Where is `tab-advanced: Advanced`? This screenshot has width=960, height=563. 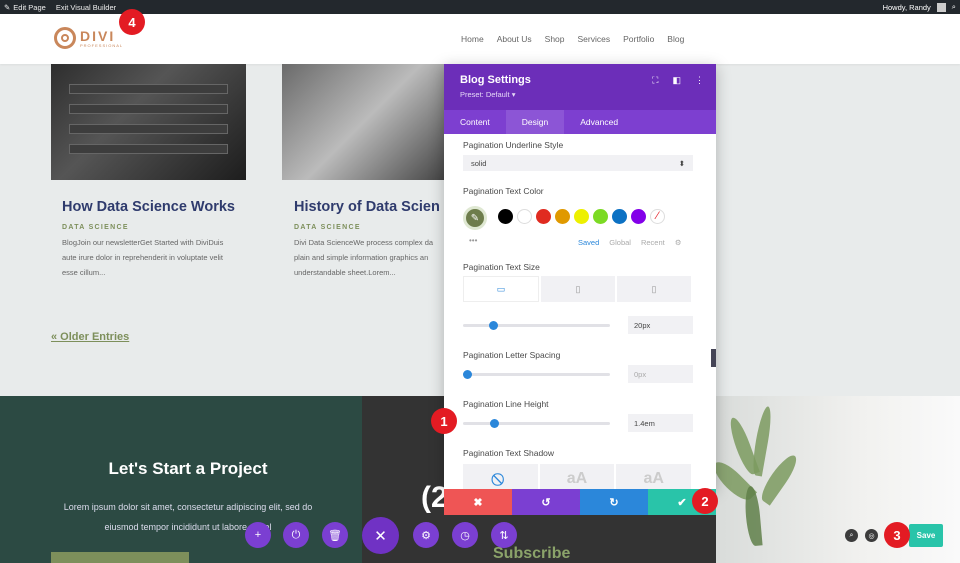 tab-advanced: Advanced is located at coordinates (599, 122).